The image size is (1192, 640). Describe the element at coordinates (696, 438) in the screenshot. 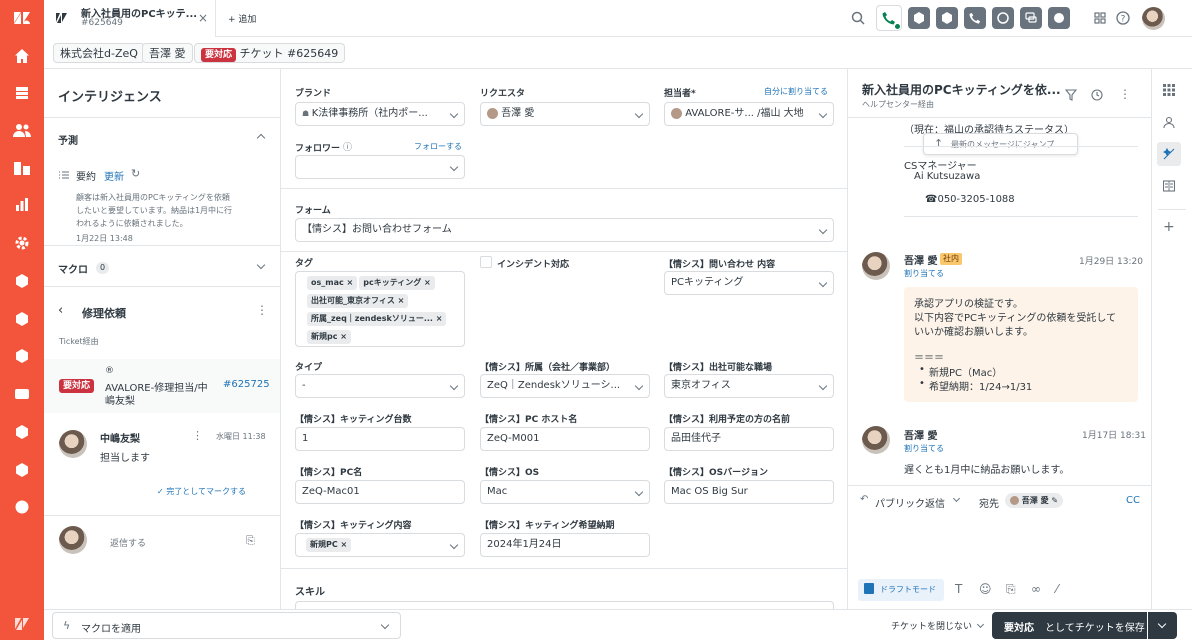

I see `user-value: 品田佳代子` at that location.